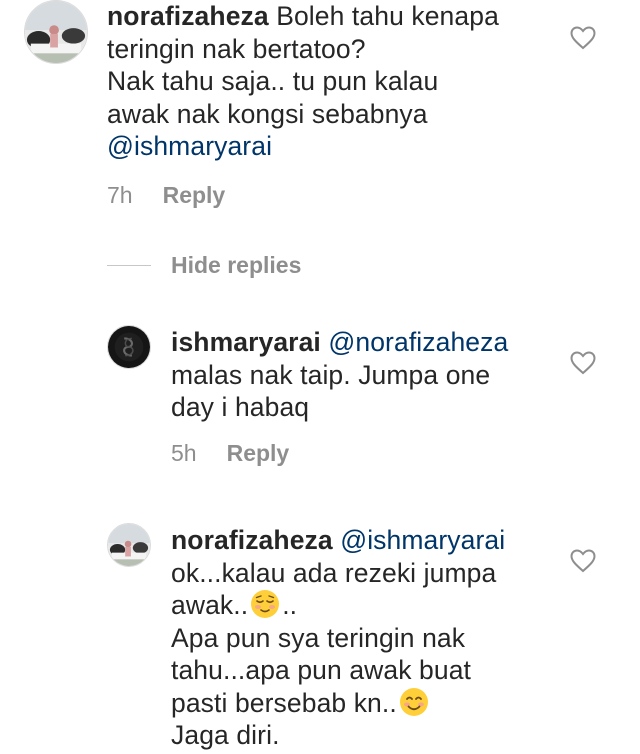  What do you see at coordinates (290, 605) in the screenshot?
I see `reply-line: ..` at bounding box center [290, 605].